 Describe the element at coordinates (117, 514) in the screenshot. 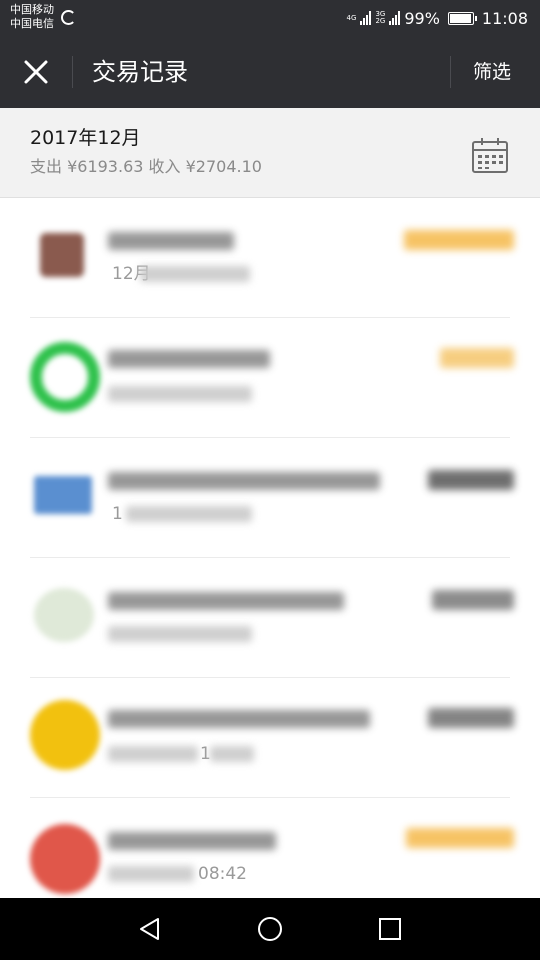

I see `transaction-time: 1` at that location.